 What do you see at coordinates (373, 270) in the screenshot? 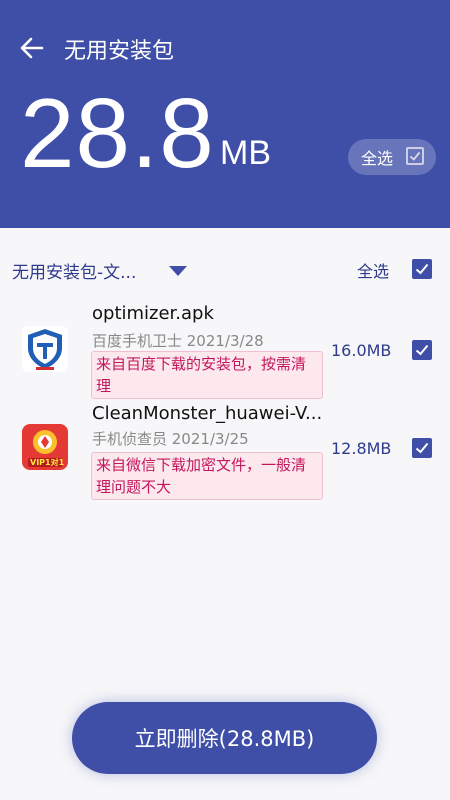
I see `select-all-label: 全选` at bounding box center [373, 270].